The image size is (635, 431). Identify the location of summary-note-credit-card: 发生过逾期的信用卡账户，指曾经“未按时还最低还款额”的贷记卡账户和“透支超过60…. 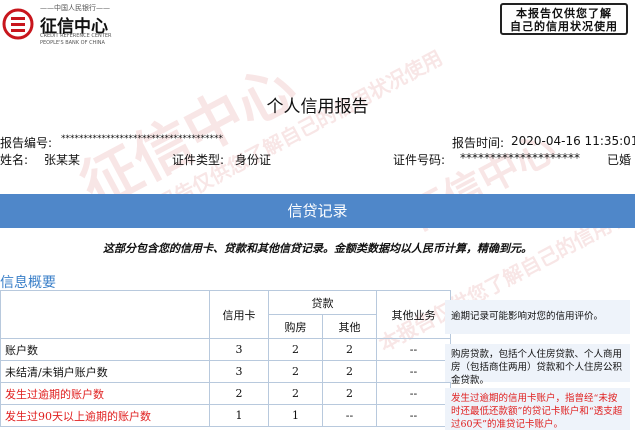
(537, 409).